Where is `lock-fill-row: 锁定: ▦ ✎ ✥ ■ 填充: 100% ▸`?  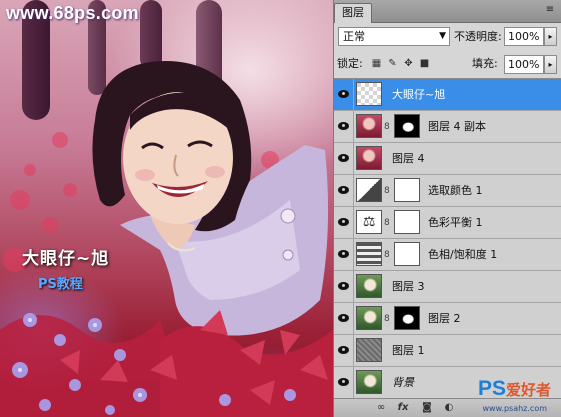
lock-fill-row: 锁定: ▦ ✎ ✥ ■ 填充: 100% ▸ is located at coordinates (447, 65).